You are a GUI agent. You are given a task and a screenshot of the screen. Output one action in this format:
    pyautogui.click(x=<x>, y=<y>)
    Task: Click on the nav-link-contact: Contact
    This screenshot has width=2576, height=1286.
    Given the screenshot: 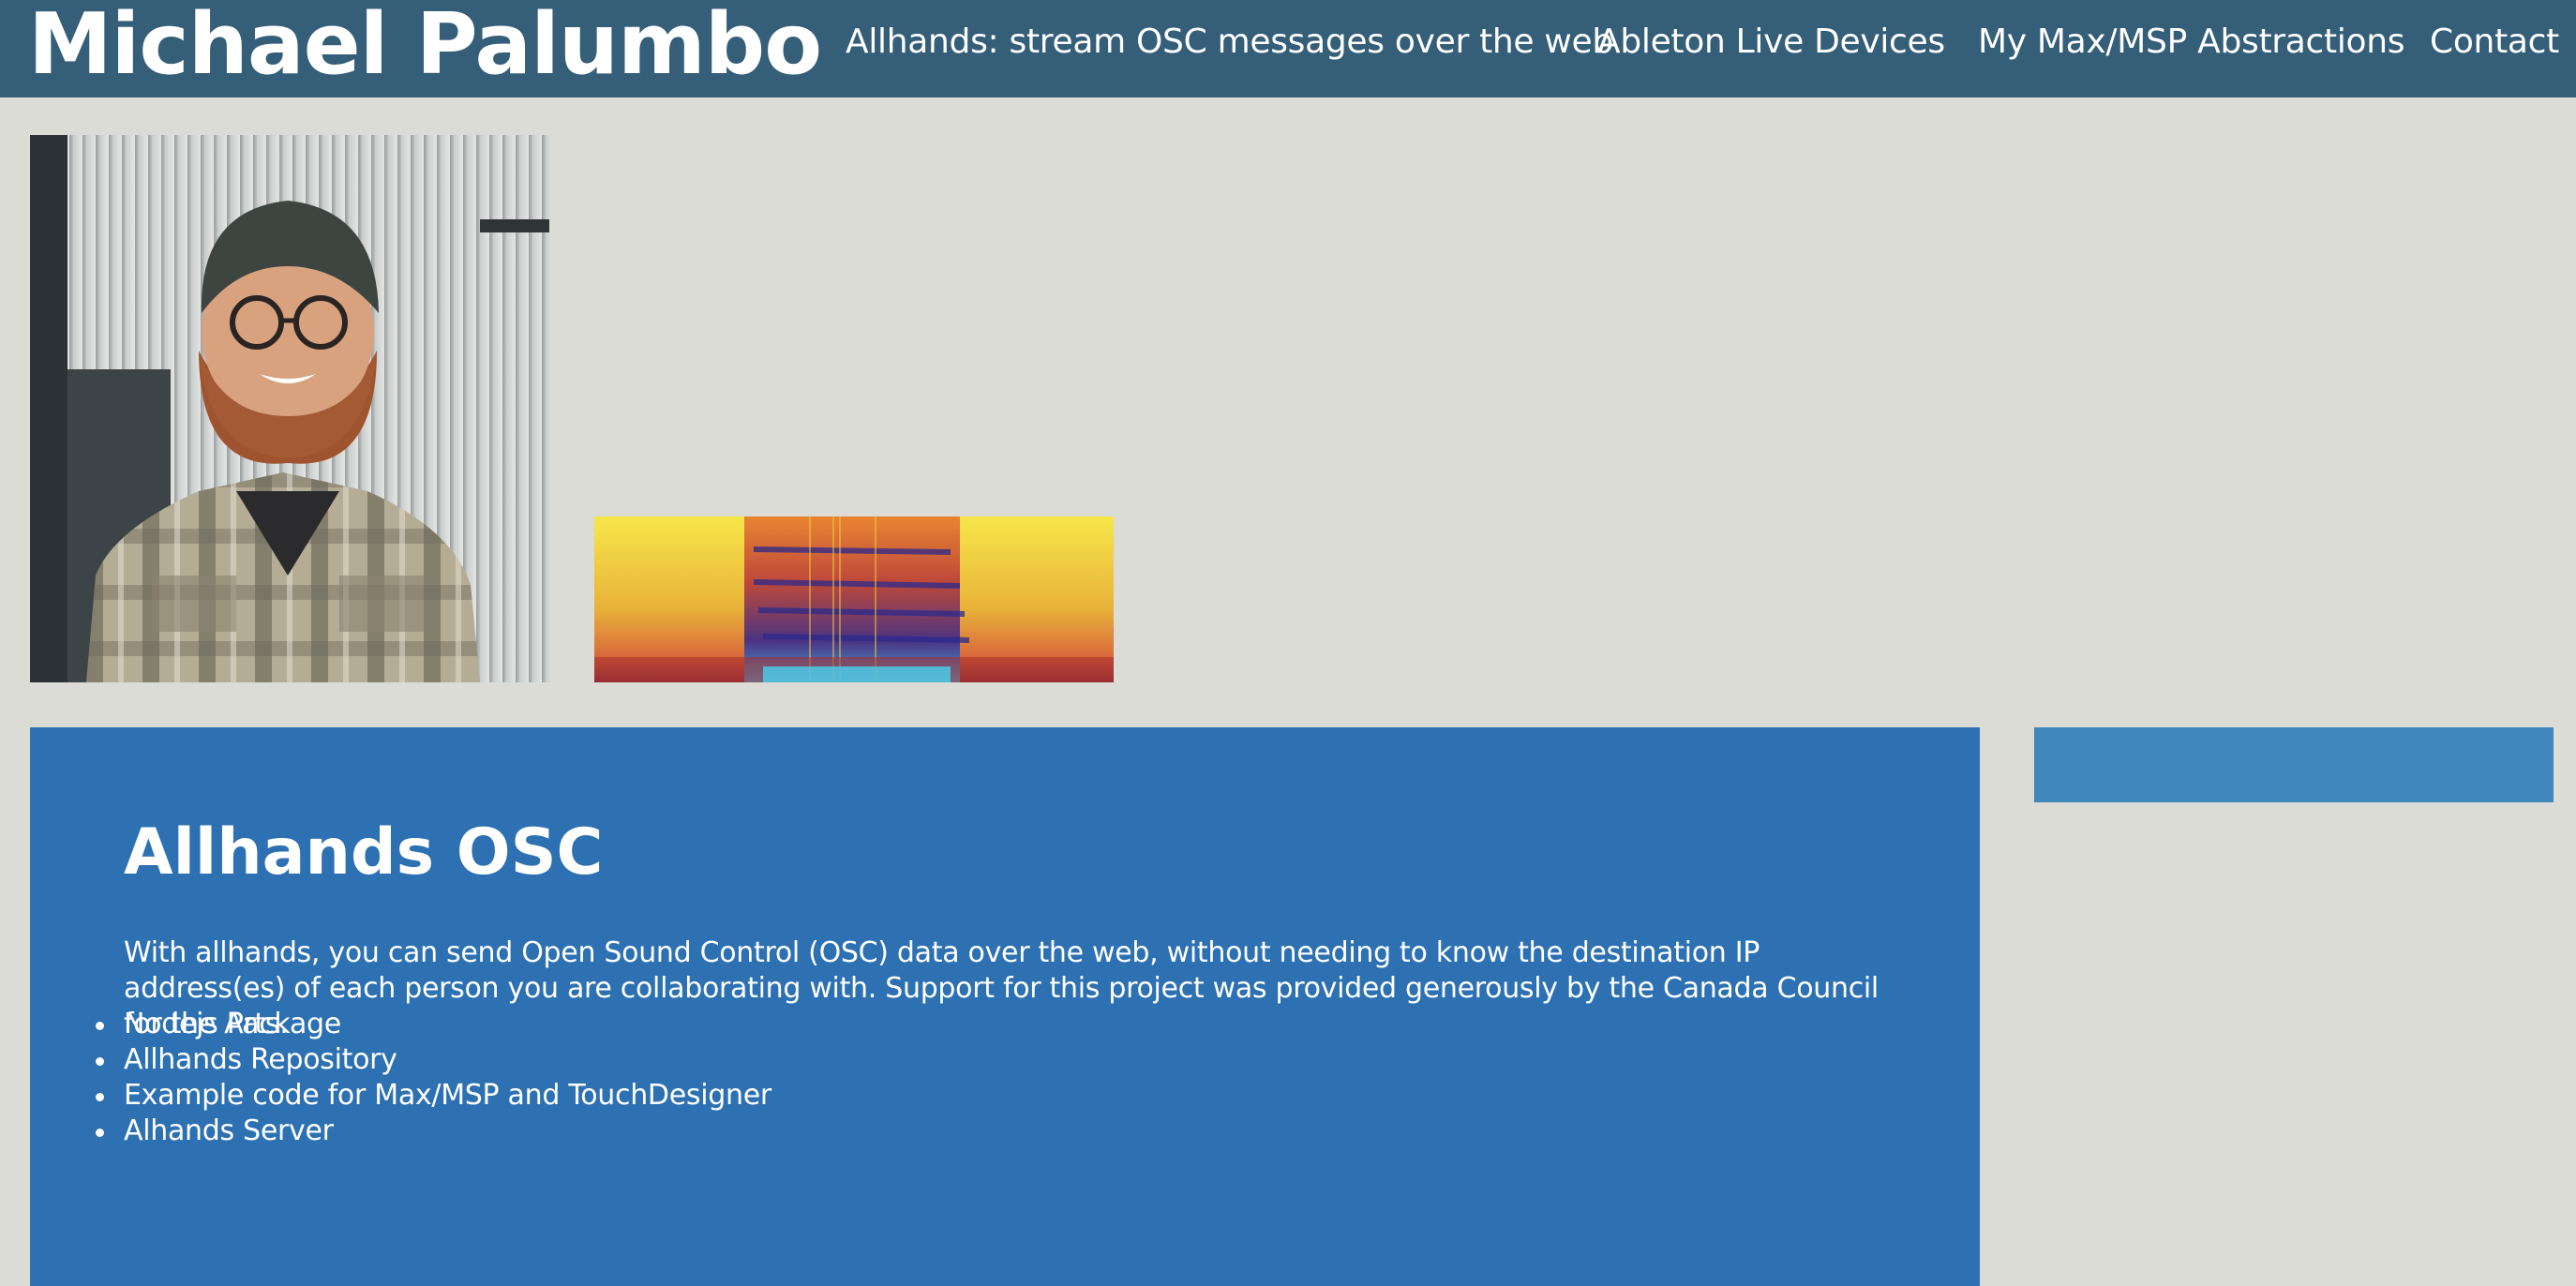 What is the action you would take?
    pyautogui.click(x=2494, y=42)
    